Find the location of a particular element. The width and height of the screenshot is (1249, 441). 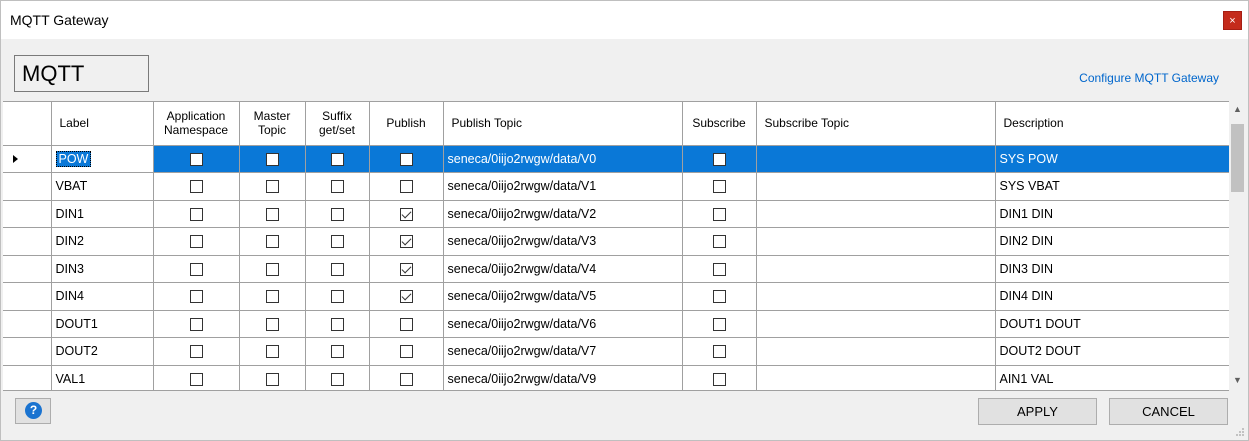

column-header-subscribe-topic: Subscribe Topic is located at coordinates (876, 124).